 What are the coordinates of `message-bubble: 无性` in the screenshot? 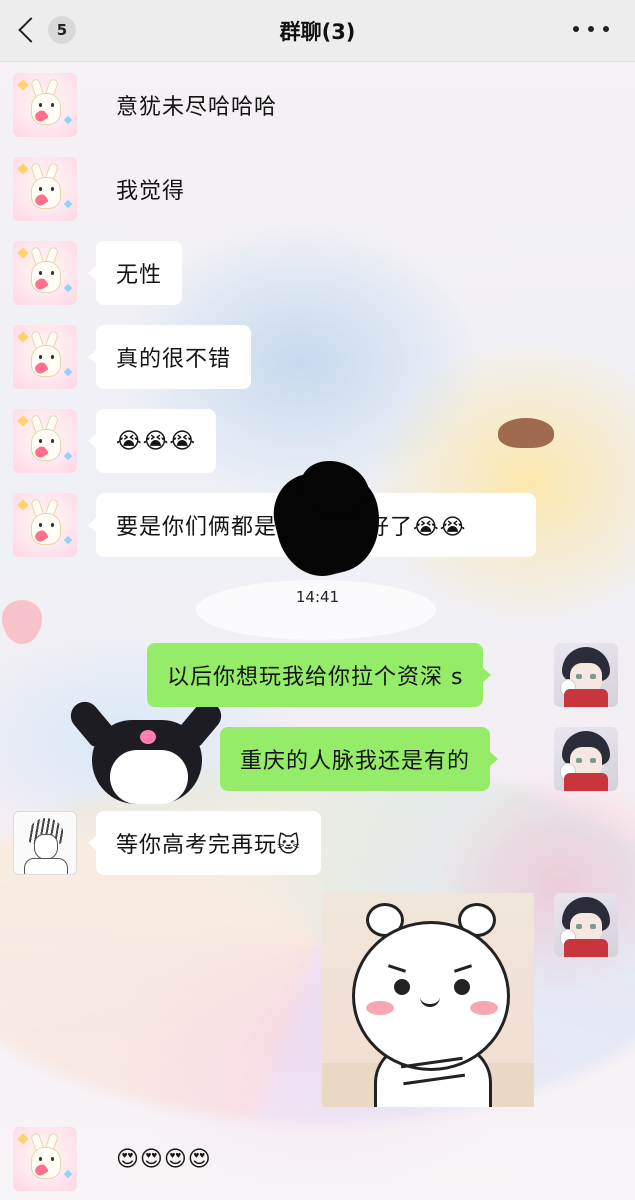 It's located at (135, 273).